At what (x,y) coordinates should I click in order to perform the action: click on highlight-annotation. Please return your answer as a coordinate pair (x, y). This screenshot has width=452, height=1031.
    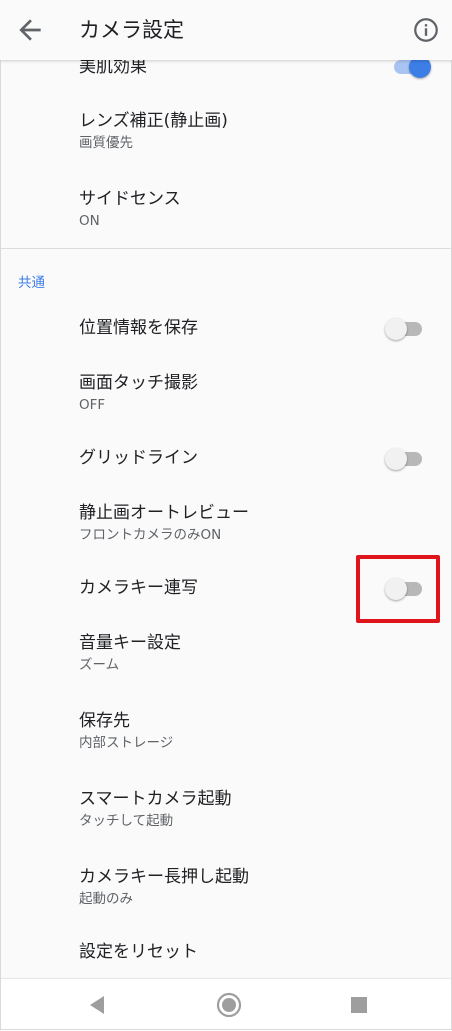
    Looking at the image, I should click on (398, 589).